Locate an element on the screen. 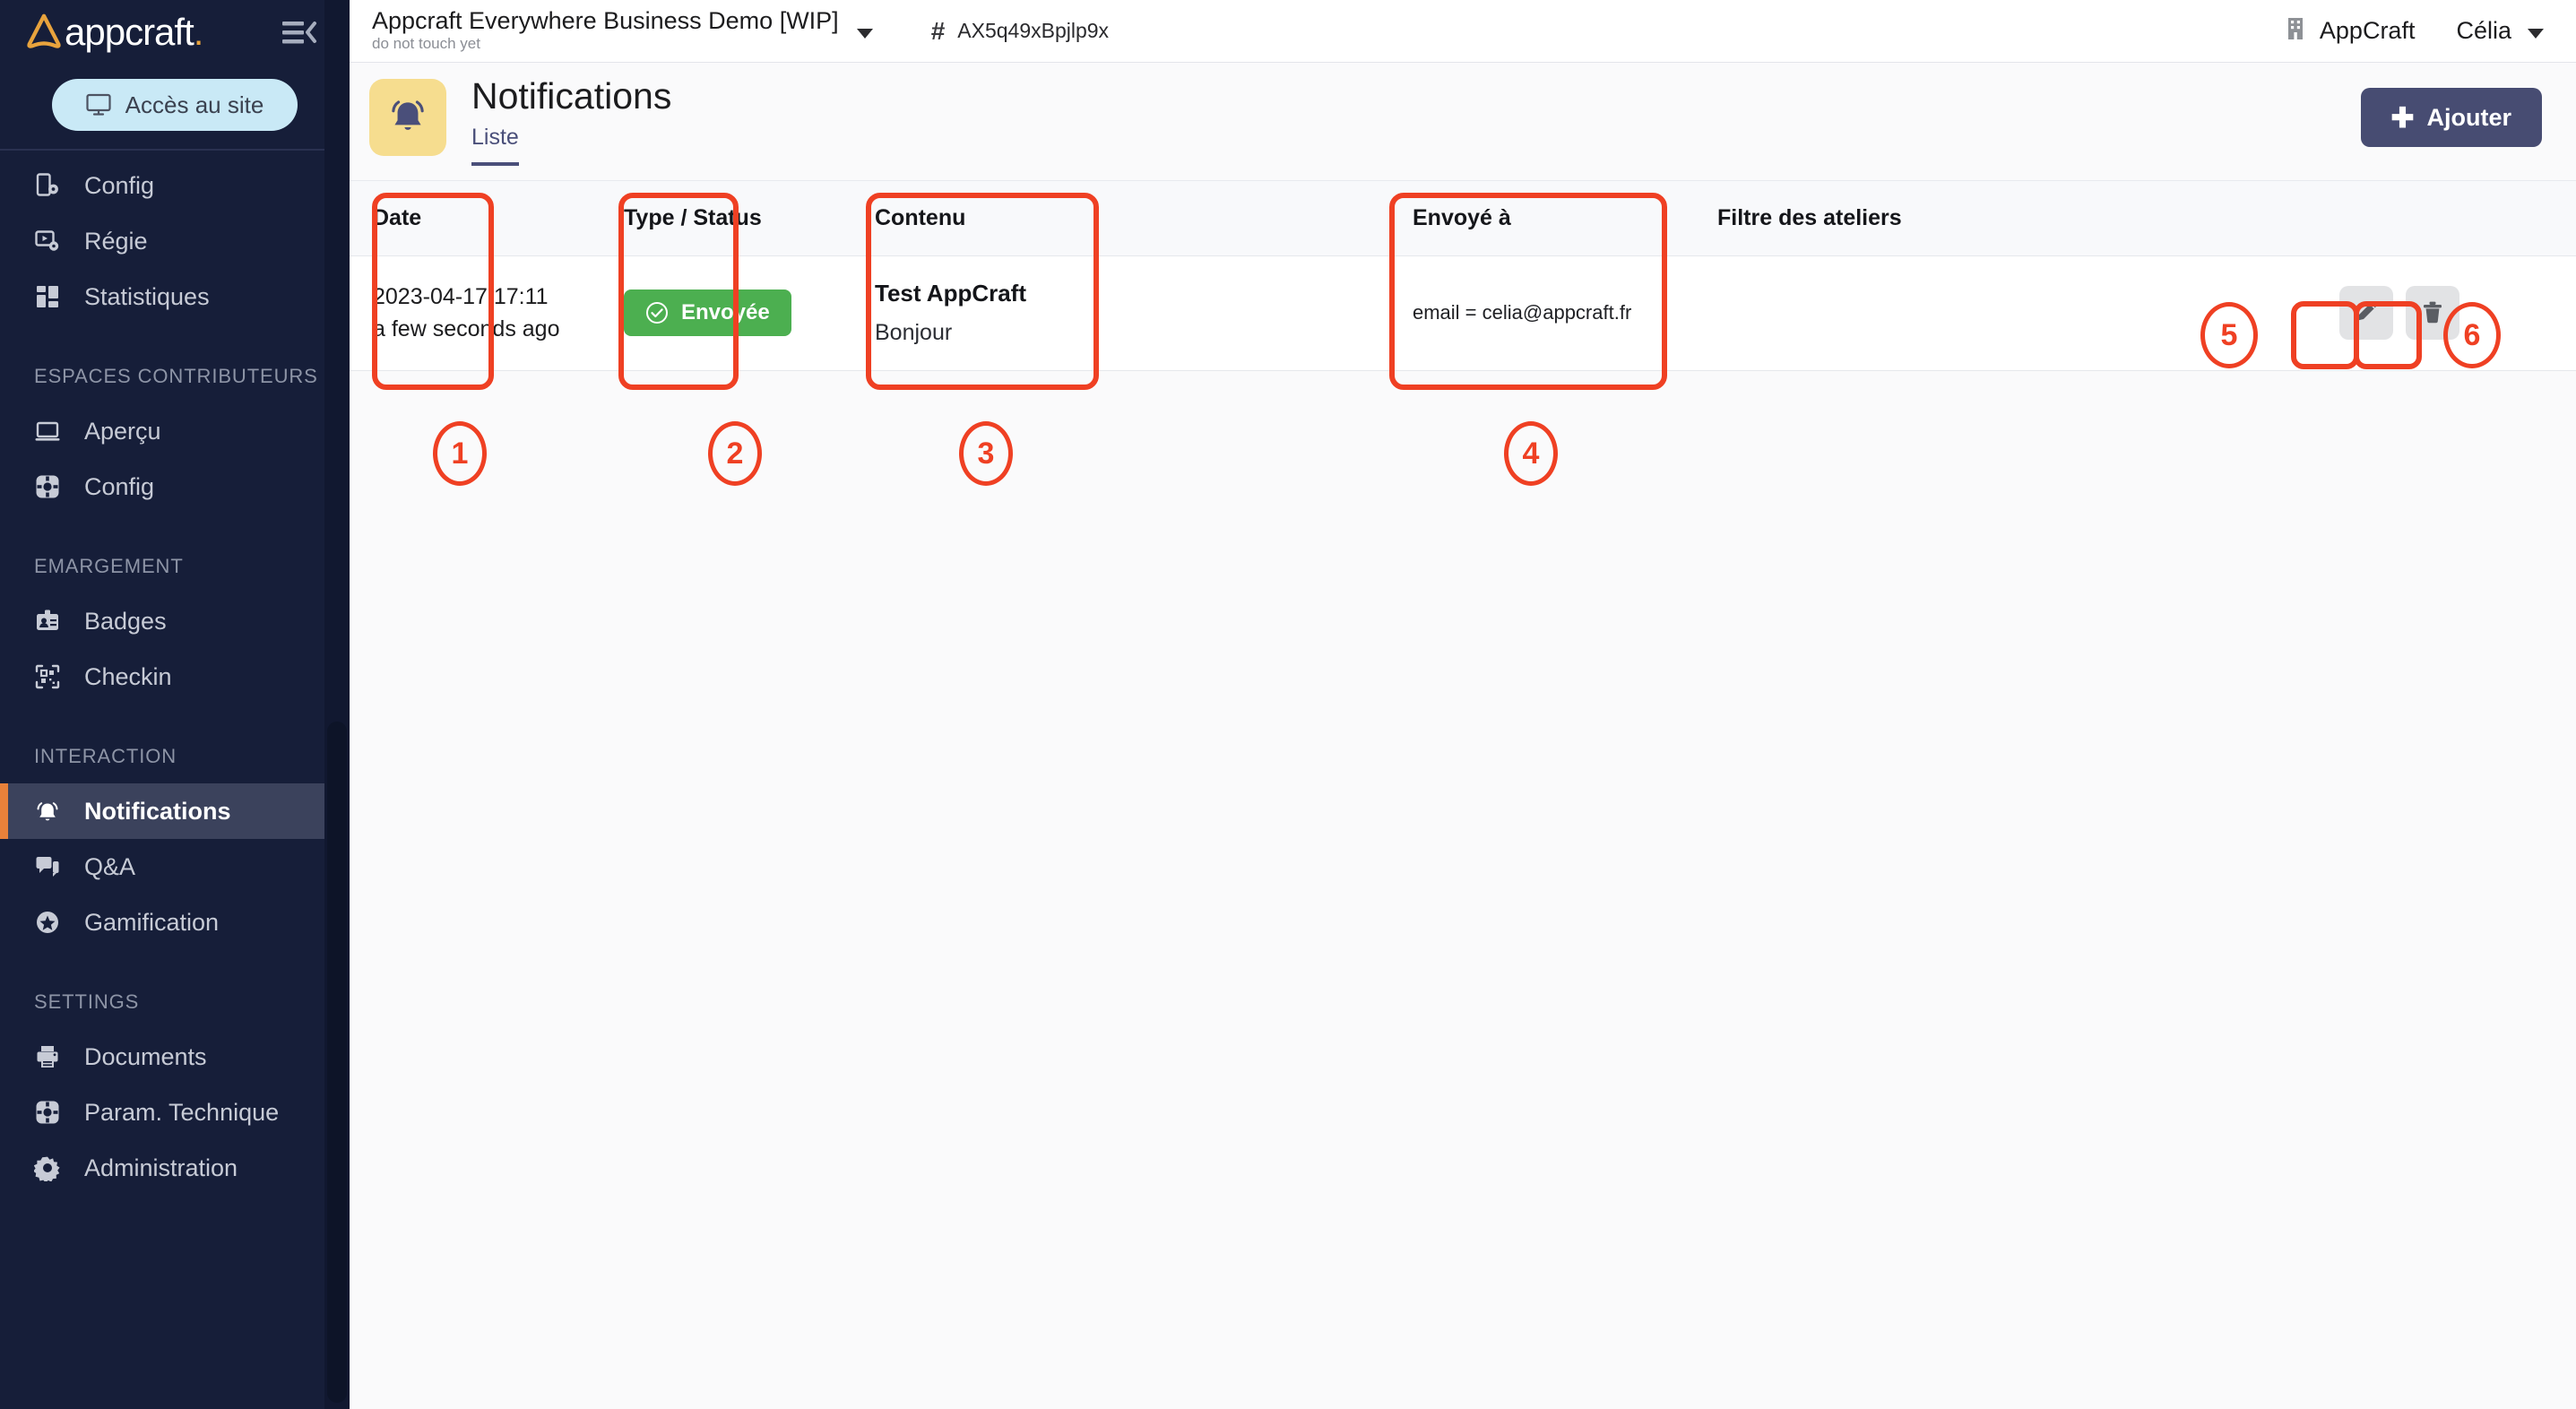 This screenshot has height=1409, width=2576. sidebar-item-checkin: Checkin is located at coordinates (162, 676).